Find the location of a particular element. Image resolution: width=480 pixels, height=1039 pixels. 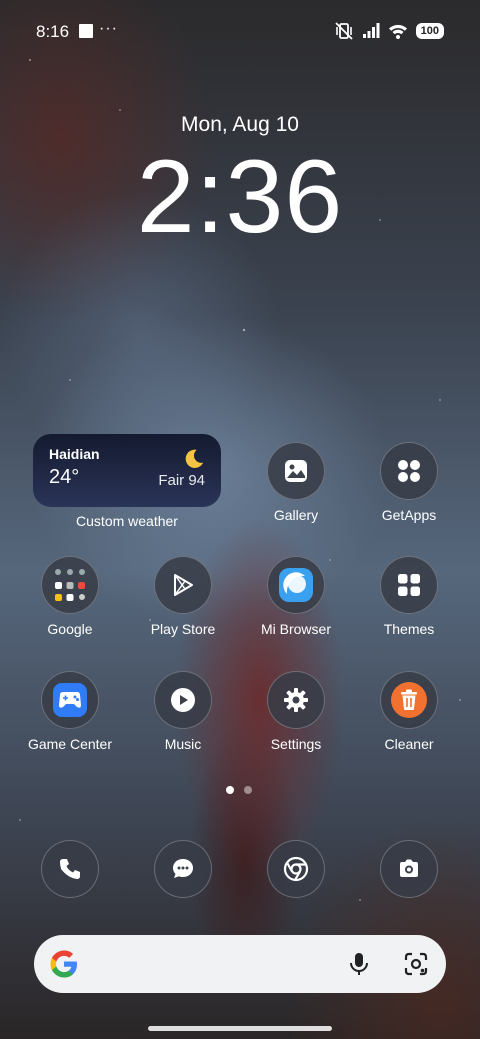

app-music: Music is located at coordinates (183, 711).